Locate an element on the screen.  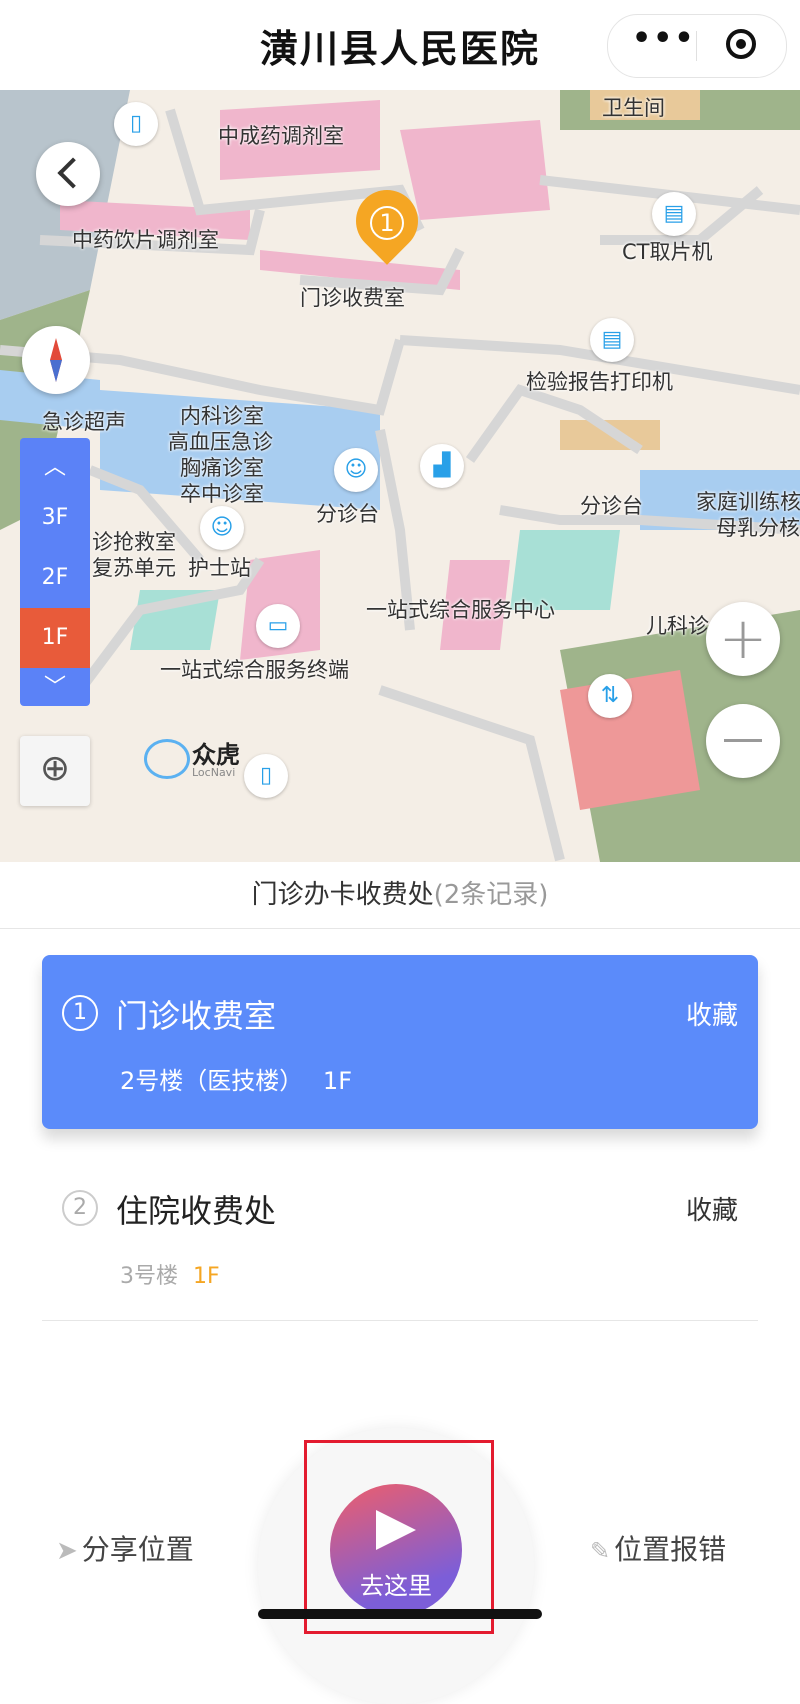
map-label: 中药饮片调剂室 is located at coordinates (145, 240).